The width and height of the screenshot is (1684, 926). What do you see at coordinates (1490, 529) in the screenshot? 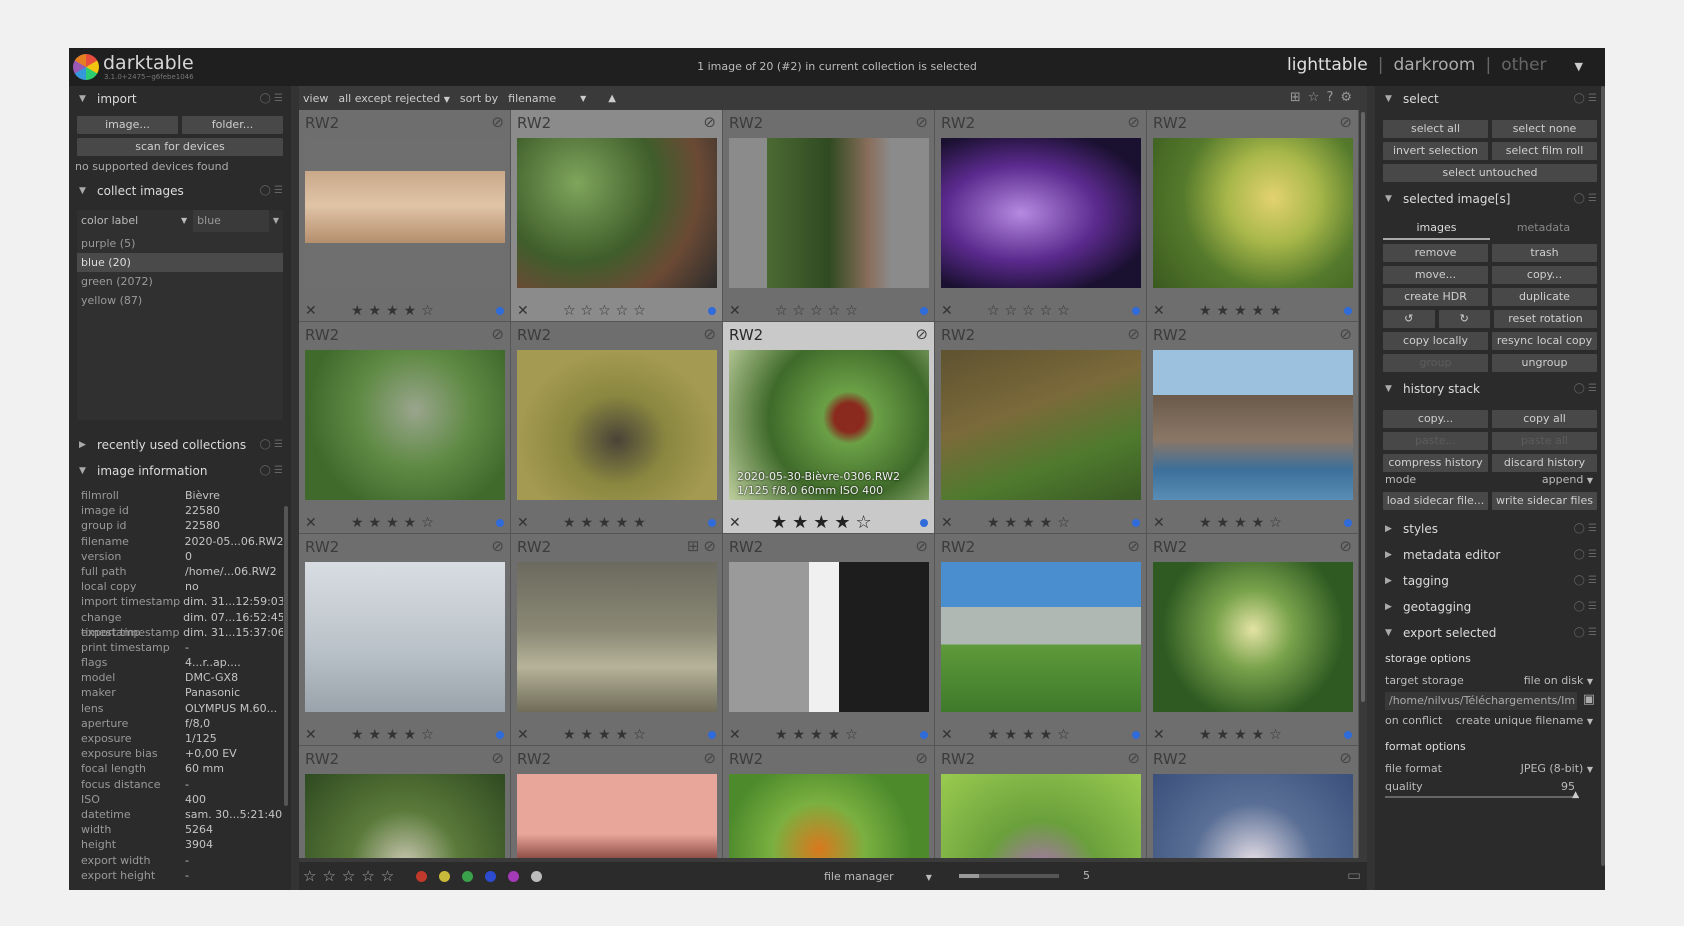
I see `styles-header: ▶ styles ◯ ☰` at bounding box center [1490, 529].